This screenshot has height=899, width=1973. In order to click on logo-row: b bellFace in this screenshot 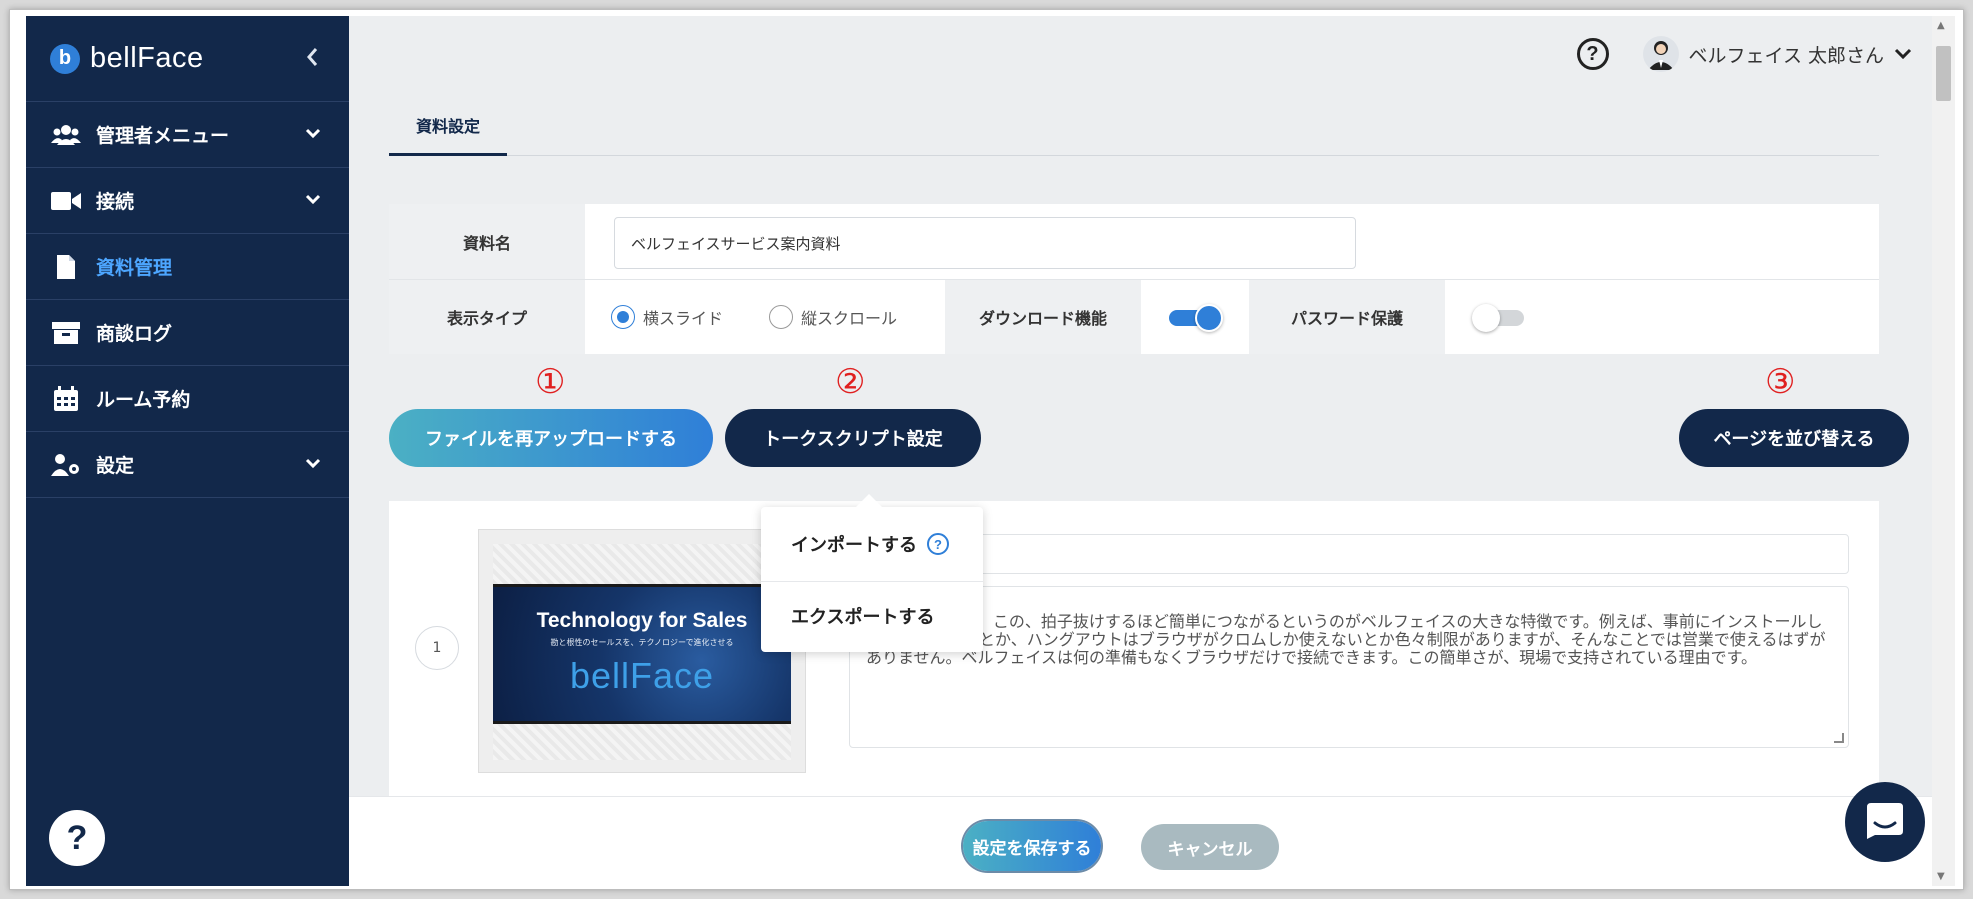, I will do `click(187, 59)`.